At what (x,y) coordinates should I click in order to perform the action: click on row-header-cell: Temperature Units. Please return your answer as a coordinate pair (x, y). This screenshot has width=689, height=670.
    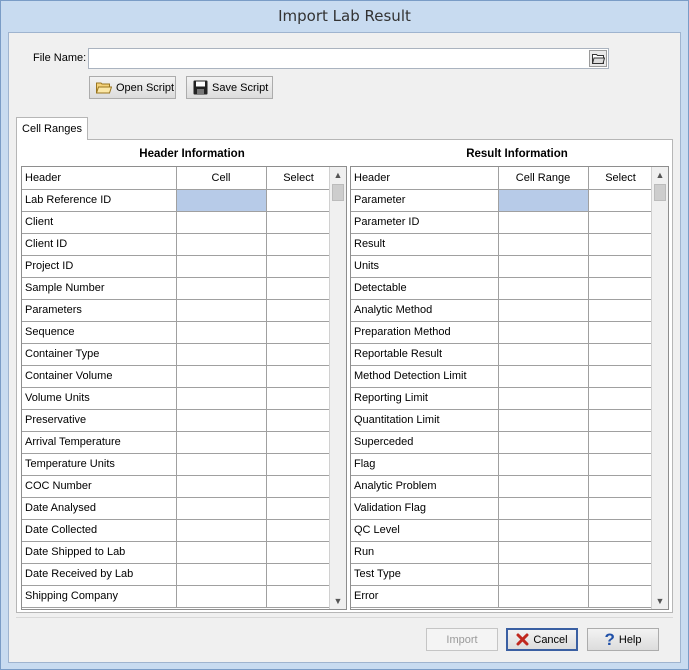
    Looking at the image, I should click on (99, 464).